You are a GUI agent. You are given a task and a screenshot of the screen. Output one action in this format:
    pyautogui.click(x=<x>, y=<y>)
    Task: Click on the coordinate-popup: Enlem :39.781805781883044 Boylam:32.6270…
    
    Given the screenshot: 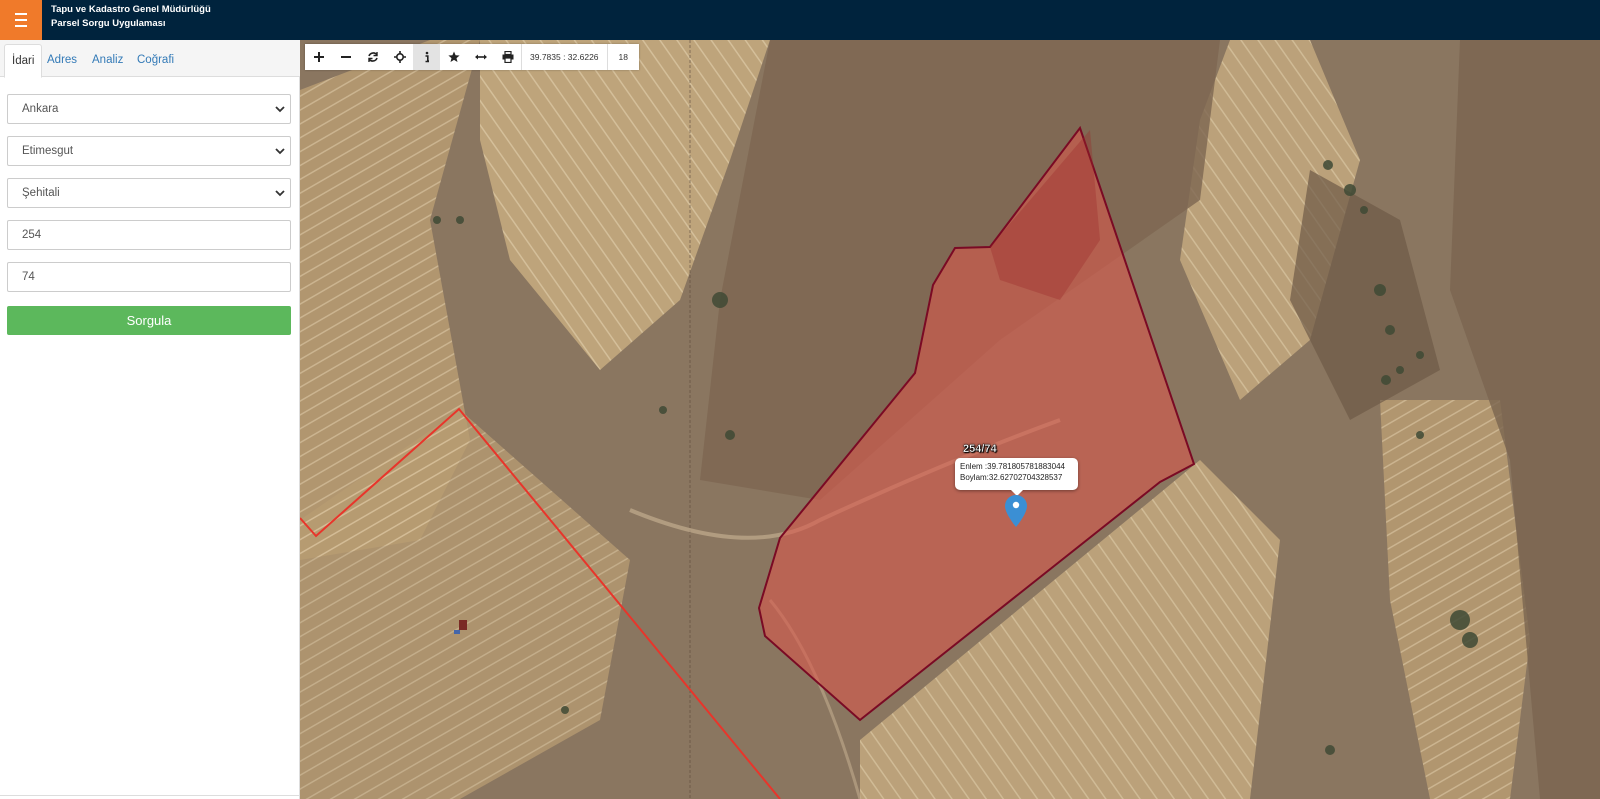 What is the action you would take?
    pyautogui.click(x=1016, y=477)
    